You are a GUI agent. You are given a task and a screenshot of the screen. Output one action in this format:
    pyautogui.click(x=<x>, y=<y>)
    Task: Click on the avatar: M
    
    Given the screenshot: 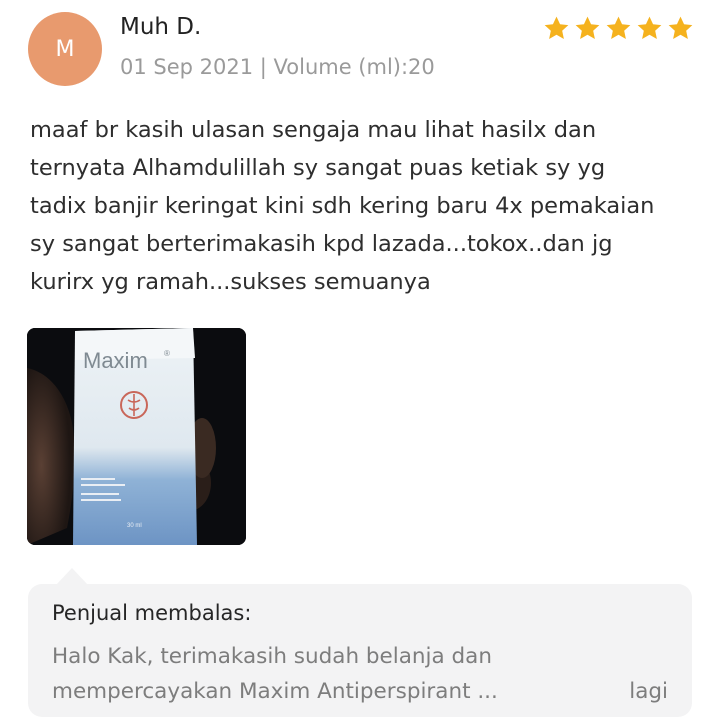 What is the action you would take?
    pyautogui.click(x=65, y=49)
    